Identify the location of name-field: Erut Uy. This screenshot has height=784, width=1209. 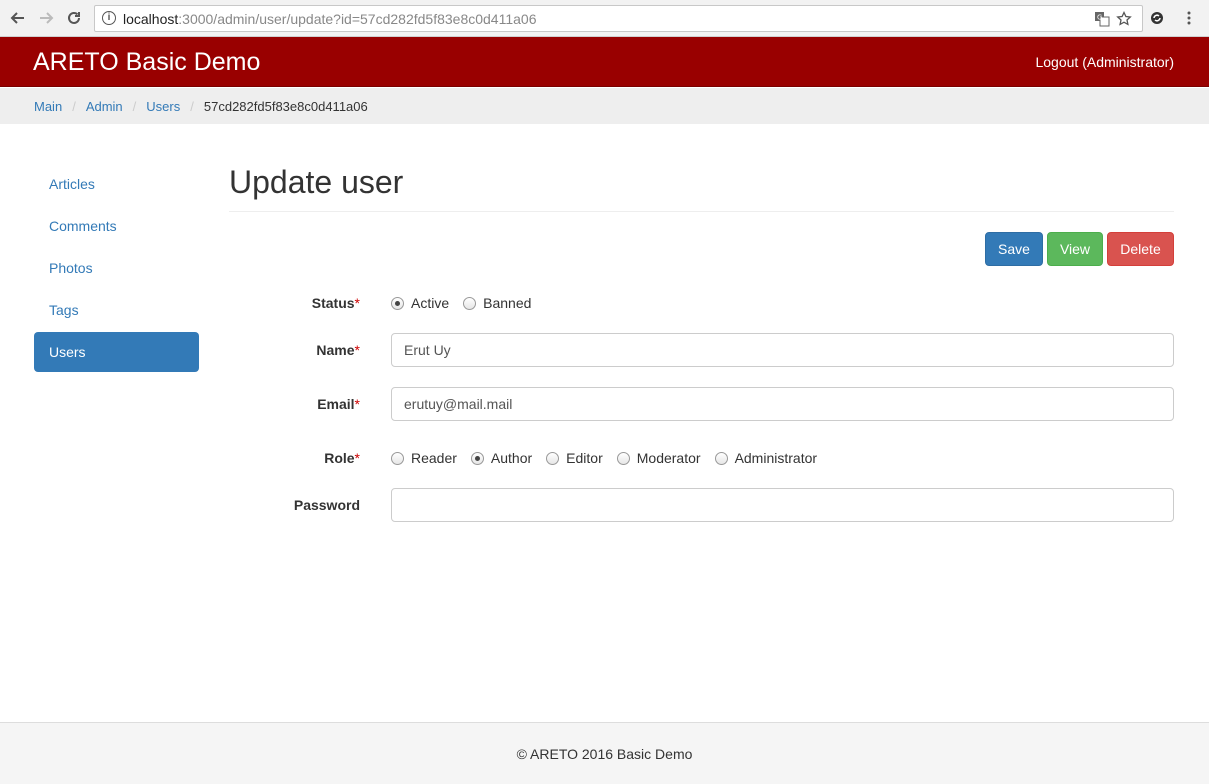
(782, 350).